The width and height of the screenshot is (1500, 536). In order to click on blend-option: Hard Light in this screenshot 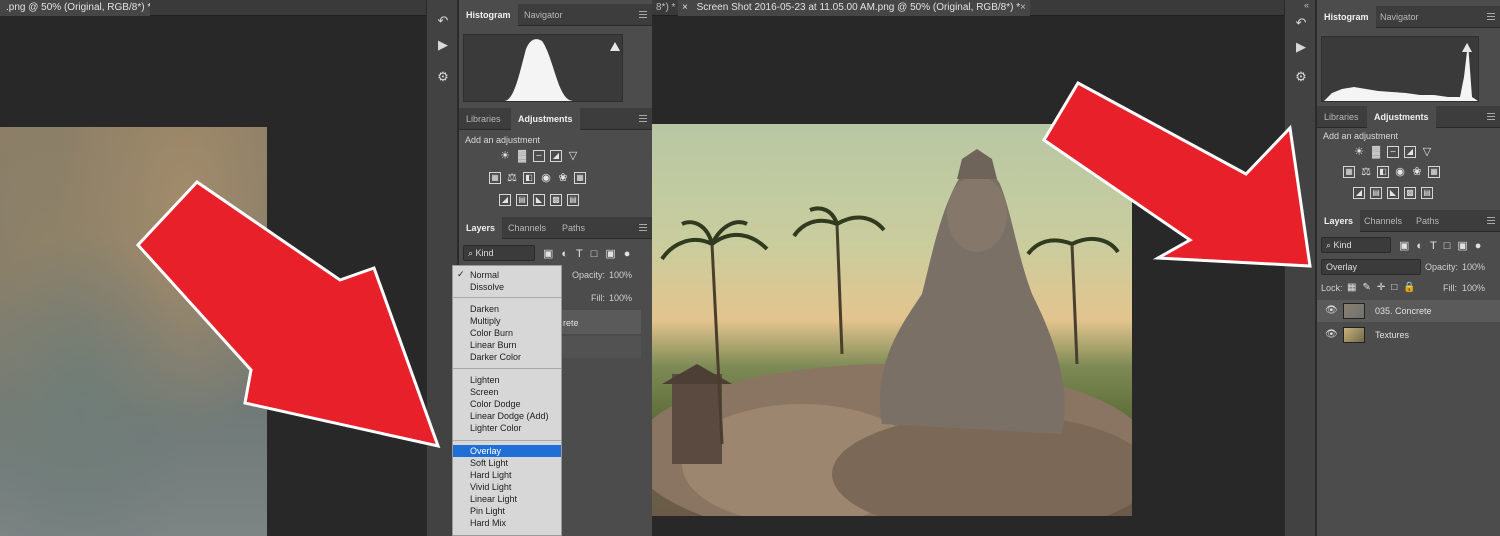, I will do `click(507, 475)`.